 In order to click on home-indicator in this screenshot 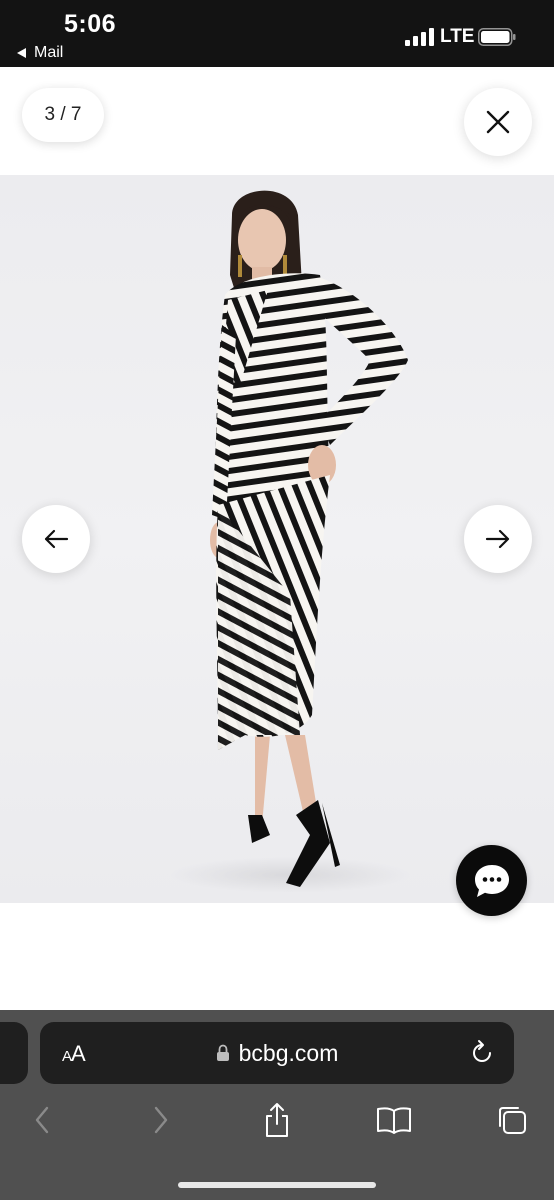, I will do `click(277, 1185)`.